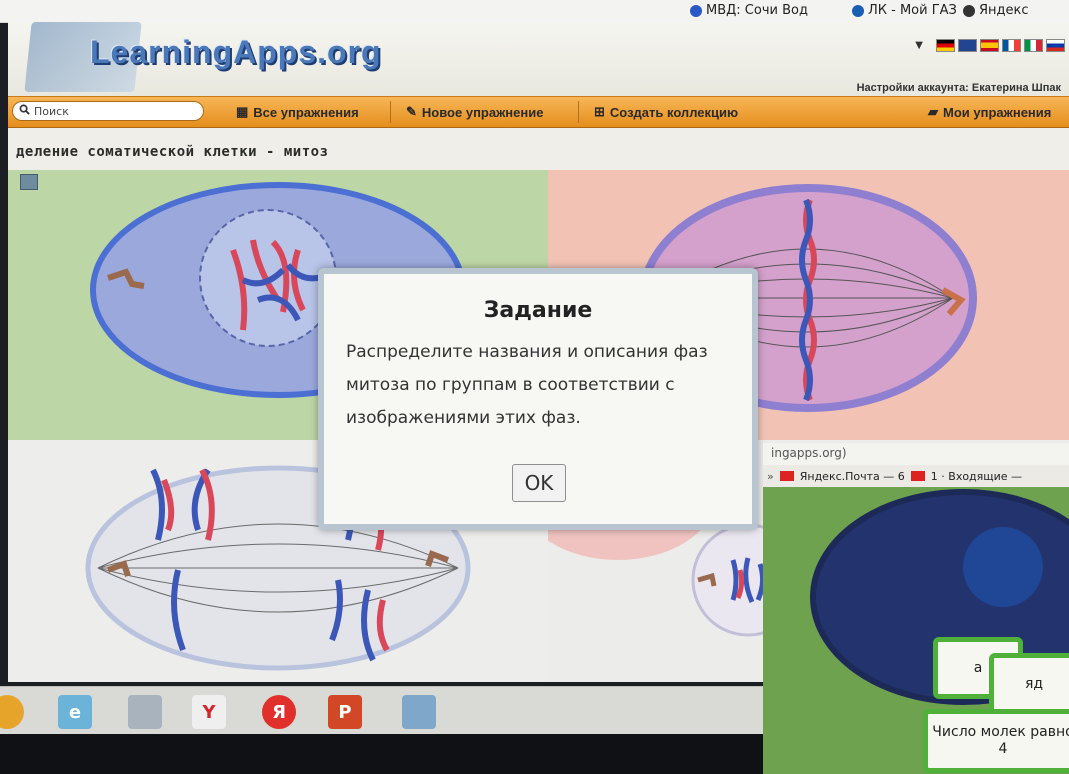 Image resolution: width=1069 pixels, height=774 pixels. What do you see at coordinates (976, 476) in the screenshot?
I see `bookmark-inbox: 1 · Входящие —` at bounding box center [976, 476].